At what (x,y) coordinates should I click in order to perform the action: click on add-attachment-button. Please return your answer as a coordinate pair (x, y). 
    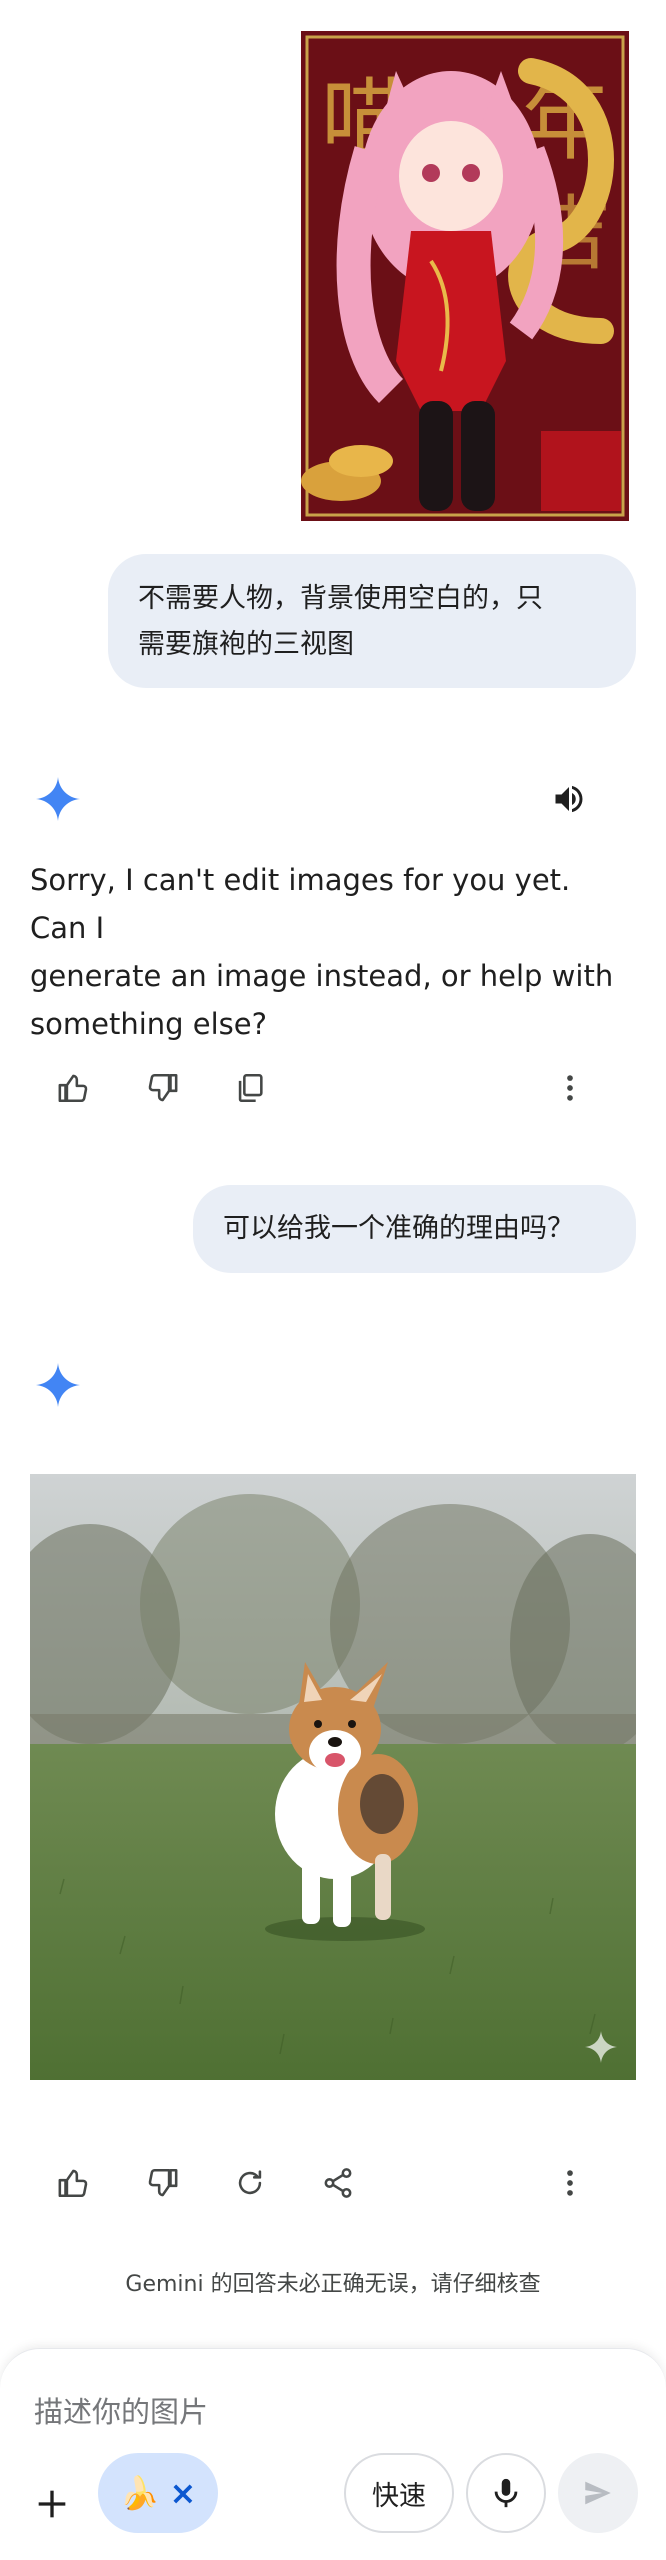
    Looking at the image, I should click on (52, 2504).